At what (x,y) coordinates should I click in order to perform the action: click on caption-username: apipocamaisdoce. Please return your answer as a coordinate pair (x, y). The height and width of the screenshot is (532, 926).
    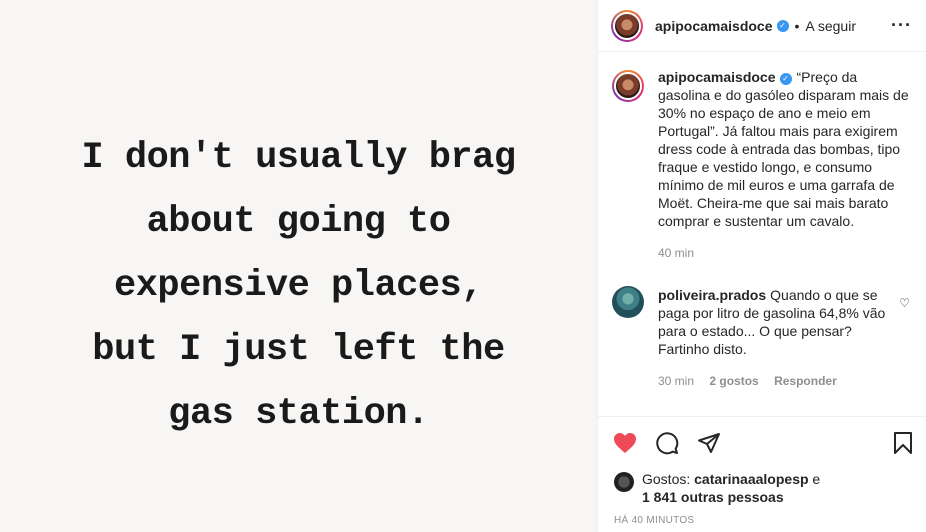
    Looking at the image, I should click on (717, 77).